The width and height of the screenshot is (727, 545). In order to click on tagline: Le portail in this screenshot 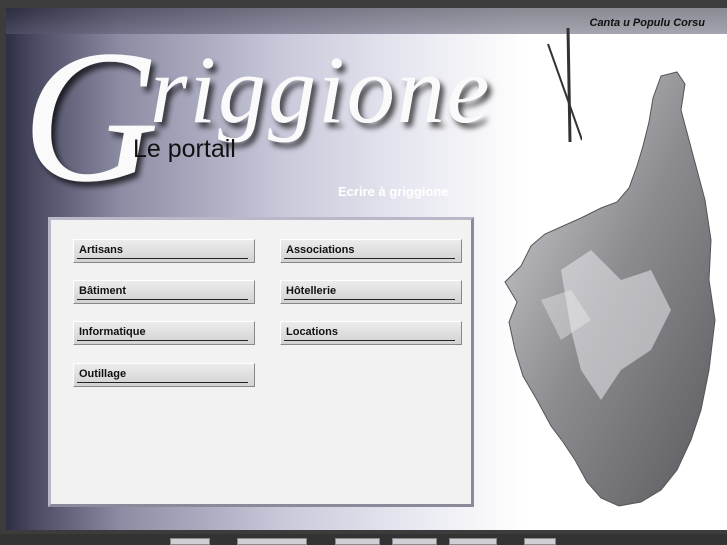, I will do `click(184, 149)`.